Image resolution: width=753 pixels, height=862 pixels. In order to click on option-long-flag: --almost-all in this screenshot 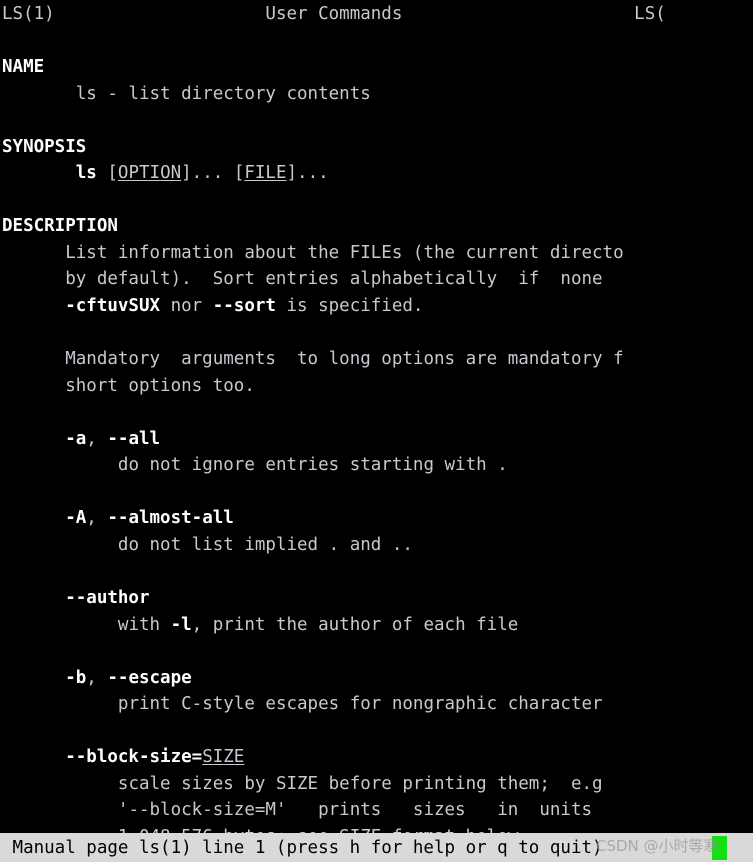, I will do `click(170, 518)`.